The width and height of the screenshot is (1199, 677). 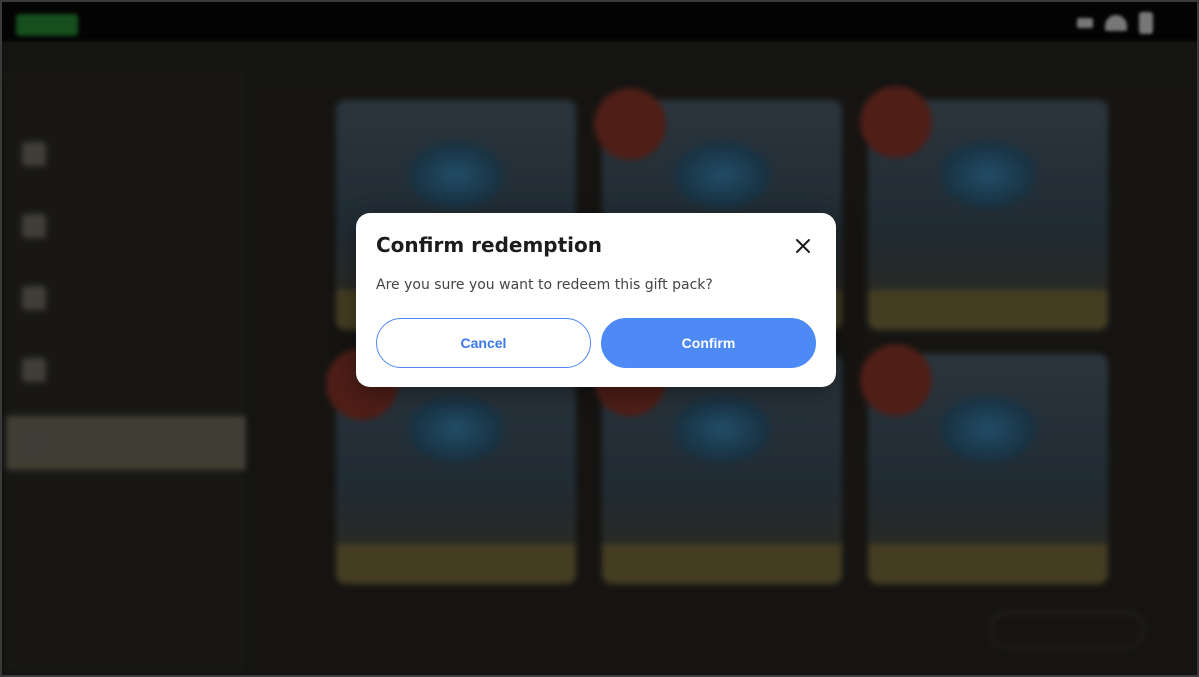 I want to click on close-icon, so click(x=803, y=246).